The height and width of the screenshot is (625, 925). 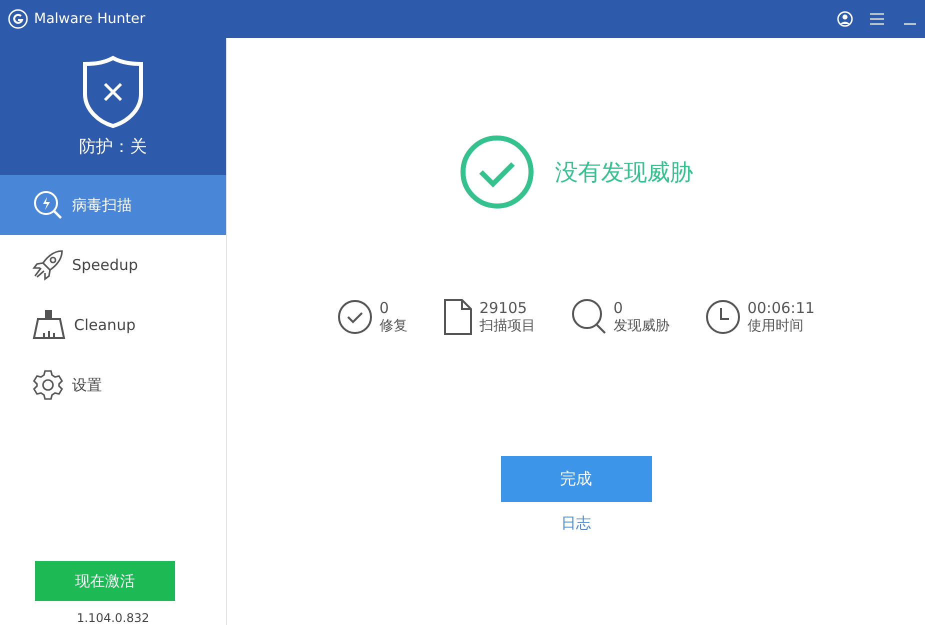 I want to click on stat-label: 发现威胁, so click(x=641, y=326).